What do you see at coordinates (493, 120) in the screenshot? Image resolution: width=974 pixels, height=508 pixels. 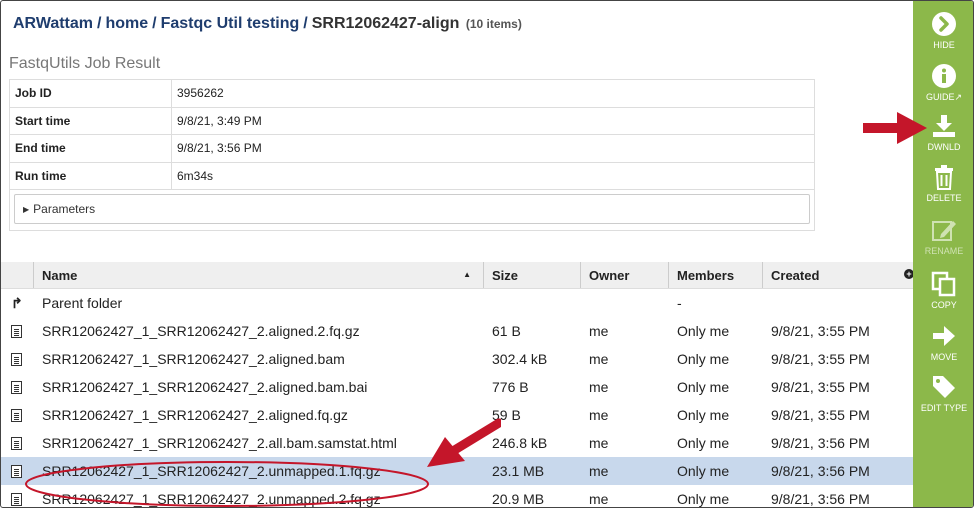 I see `job-value: 9/8/21, 3:49 PM` at bounding box center [493, 120].